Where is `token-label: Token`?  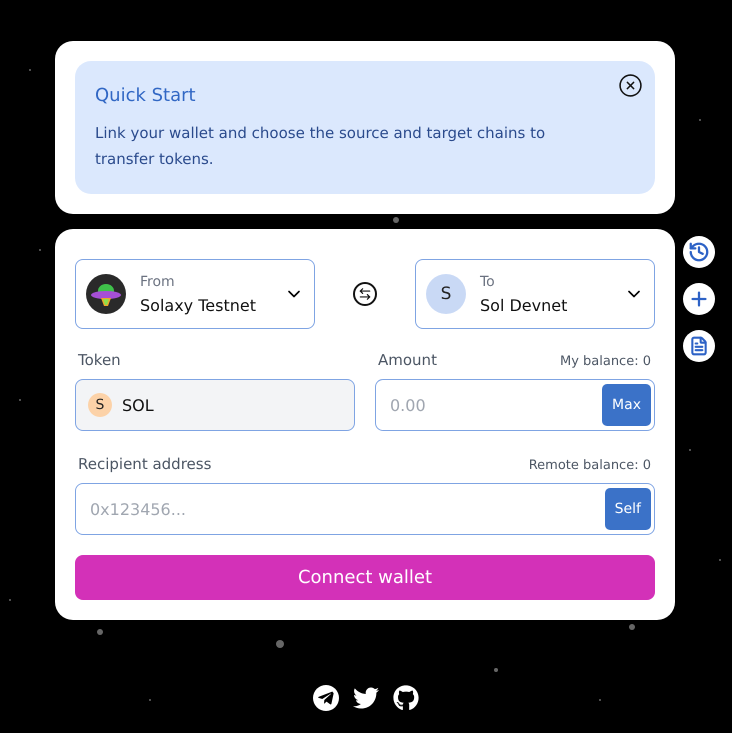
token-label: Token is located at coordinates (99, 360).